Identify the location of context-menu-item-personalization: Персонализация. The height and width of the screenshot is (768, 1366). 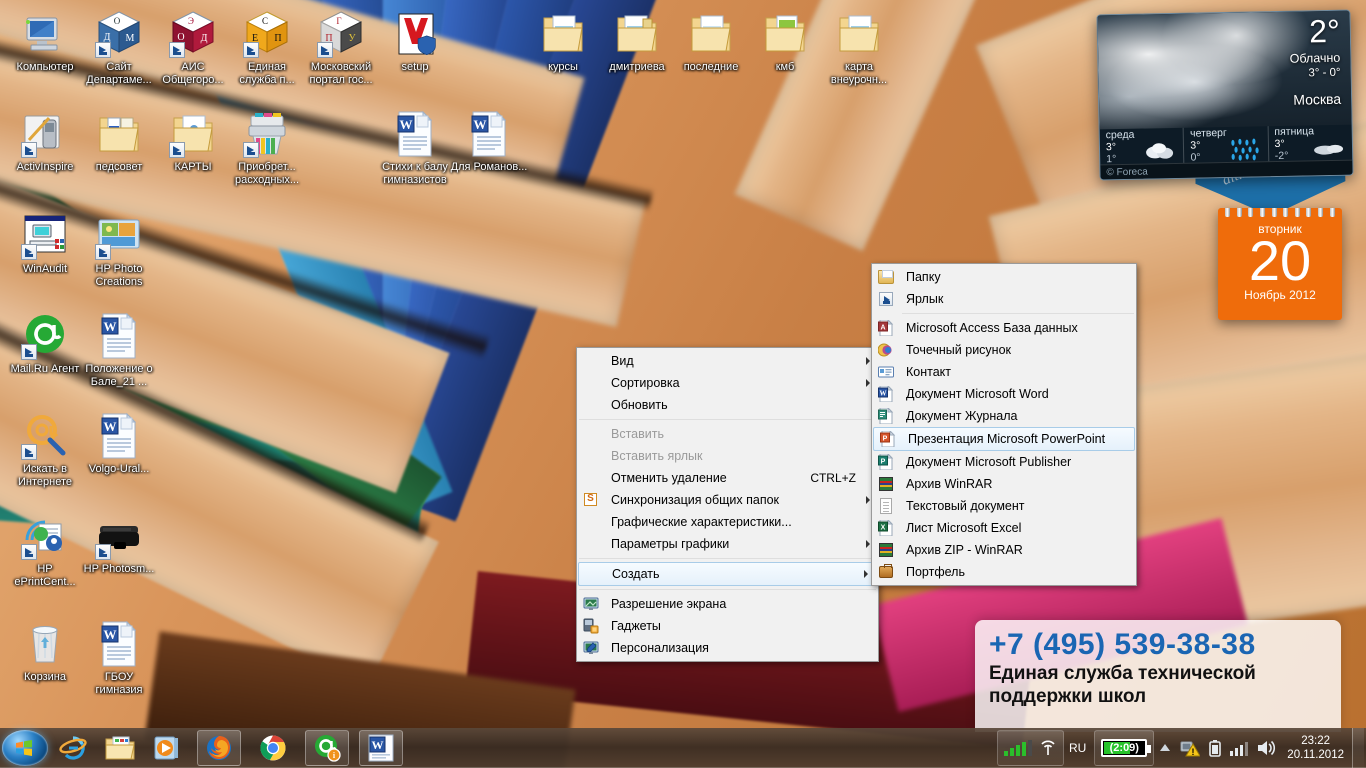
(727, 648).